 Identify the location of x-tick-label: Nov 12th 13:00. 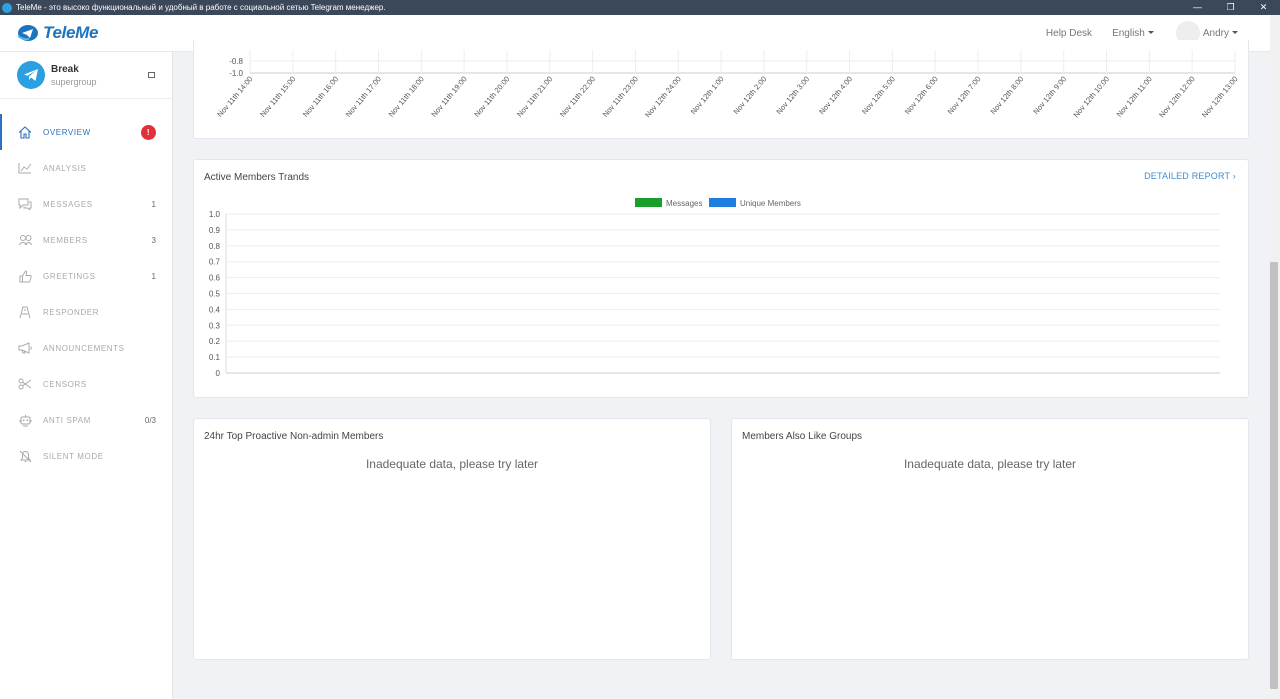
(1220, 97).